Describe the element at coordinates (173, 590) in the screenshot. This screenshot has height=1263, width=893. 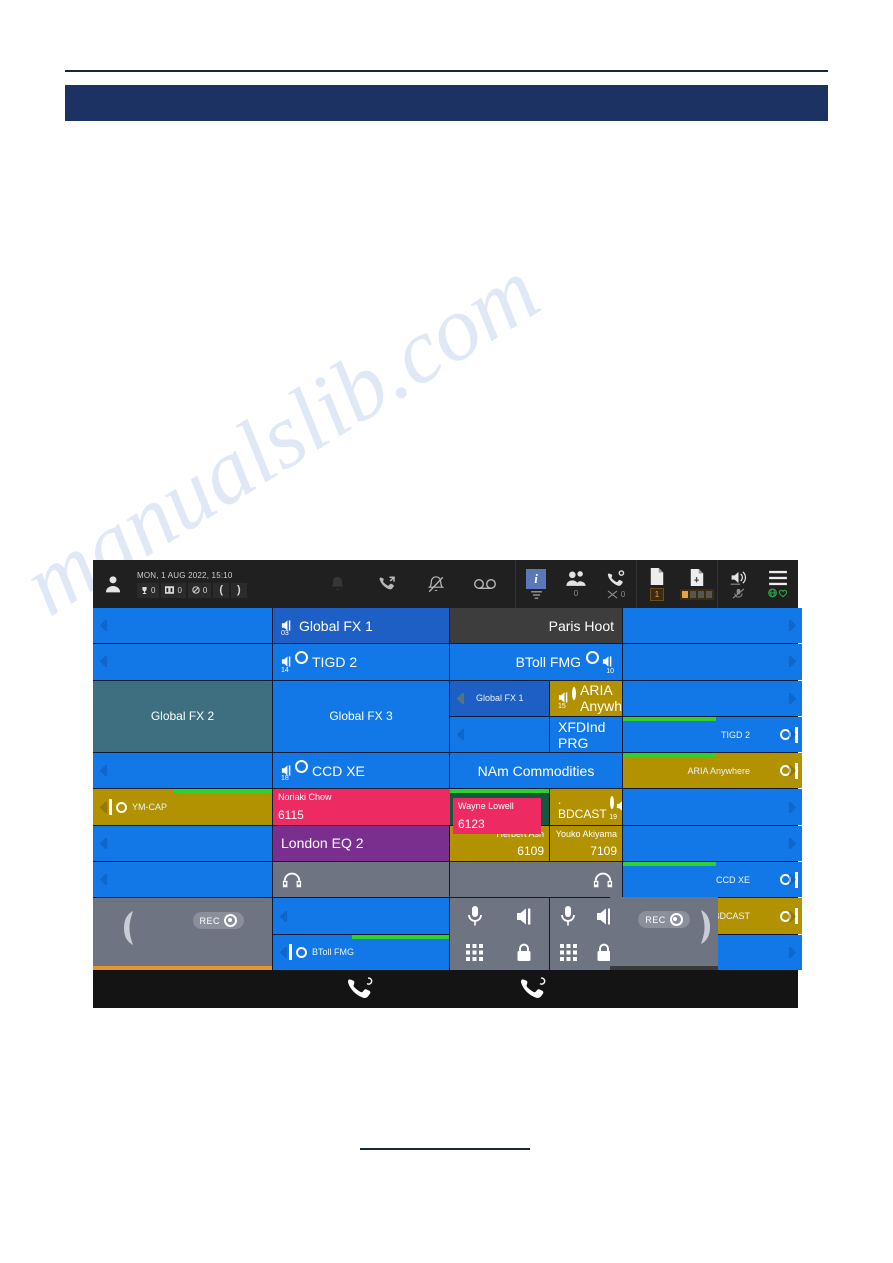
I see `counter-calendar: 0` at that location.